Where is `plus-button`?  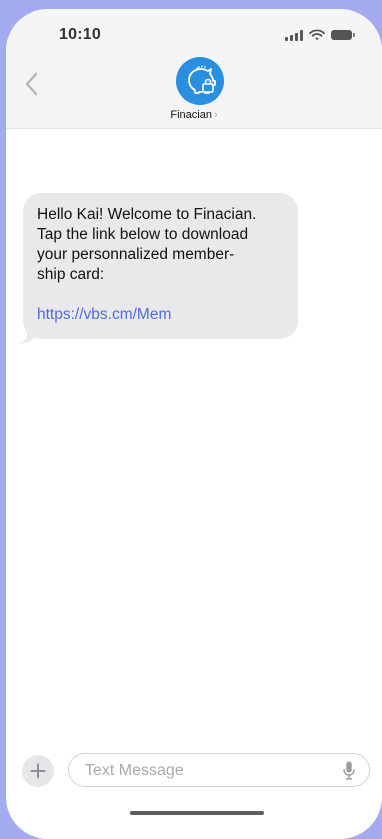
plus-button is located at coordinates (38, 771).